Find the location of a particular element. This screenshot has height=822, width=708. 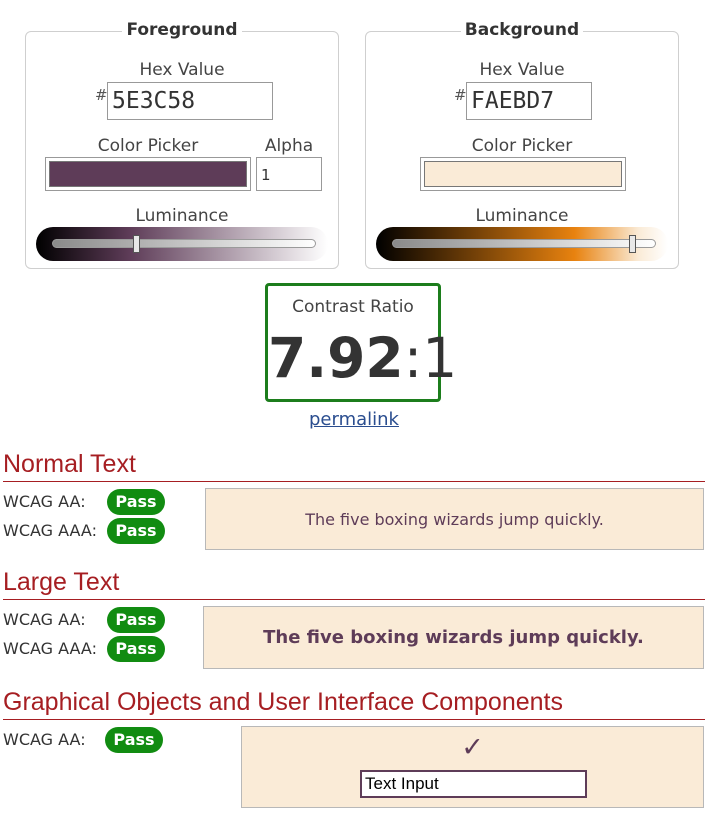

background-title: Background is located at coordinates (522, 30).